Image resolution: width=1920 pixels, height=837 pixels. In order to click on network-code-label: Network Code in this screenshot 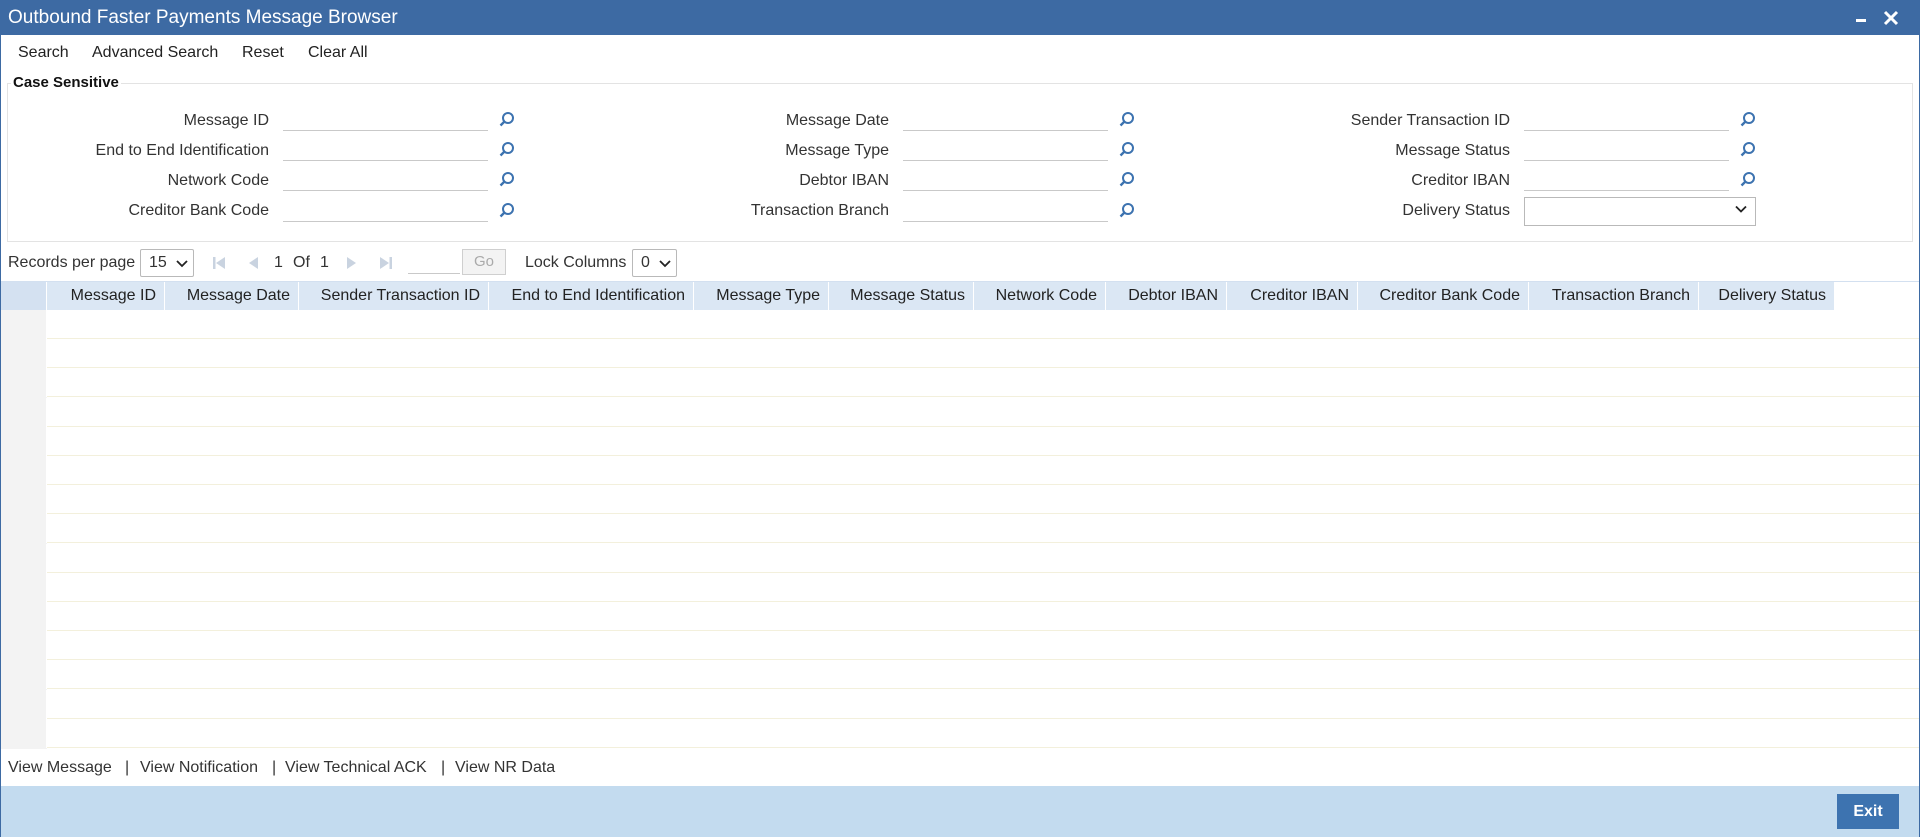, I will do `click(218, 180)`.